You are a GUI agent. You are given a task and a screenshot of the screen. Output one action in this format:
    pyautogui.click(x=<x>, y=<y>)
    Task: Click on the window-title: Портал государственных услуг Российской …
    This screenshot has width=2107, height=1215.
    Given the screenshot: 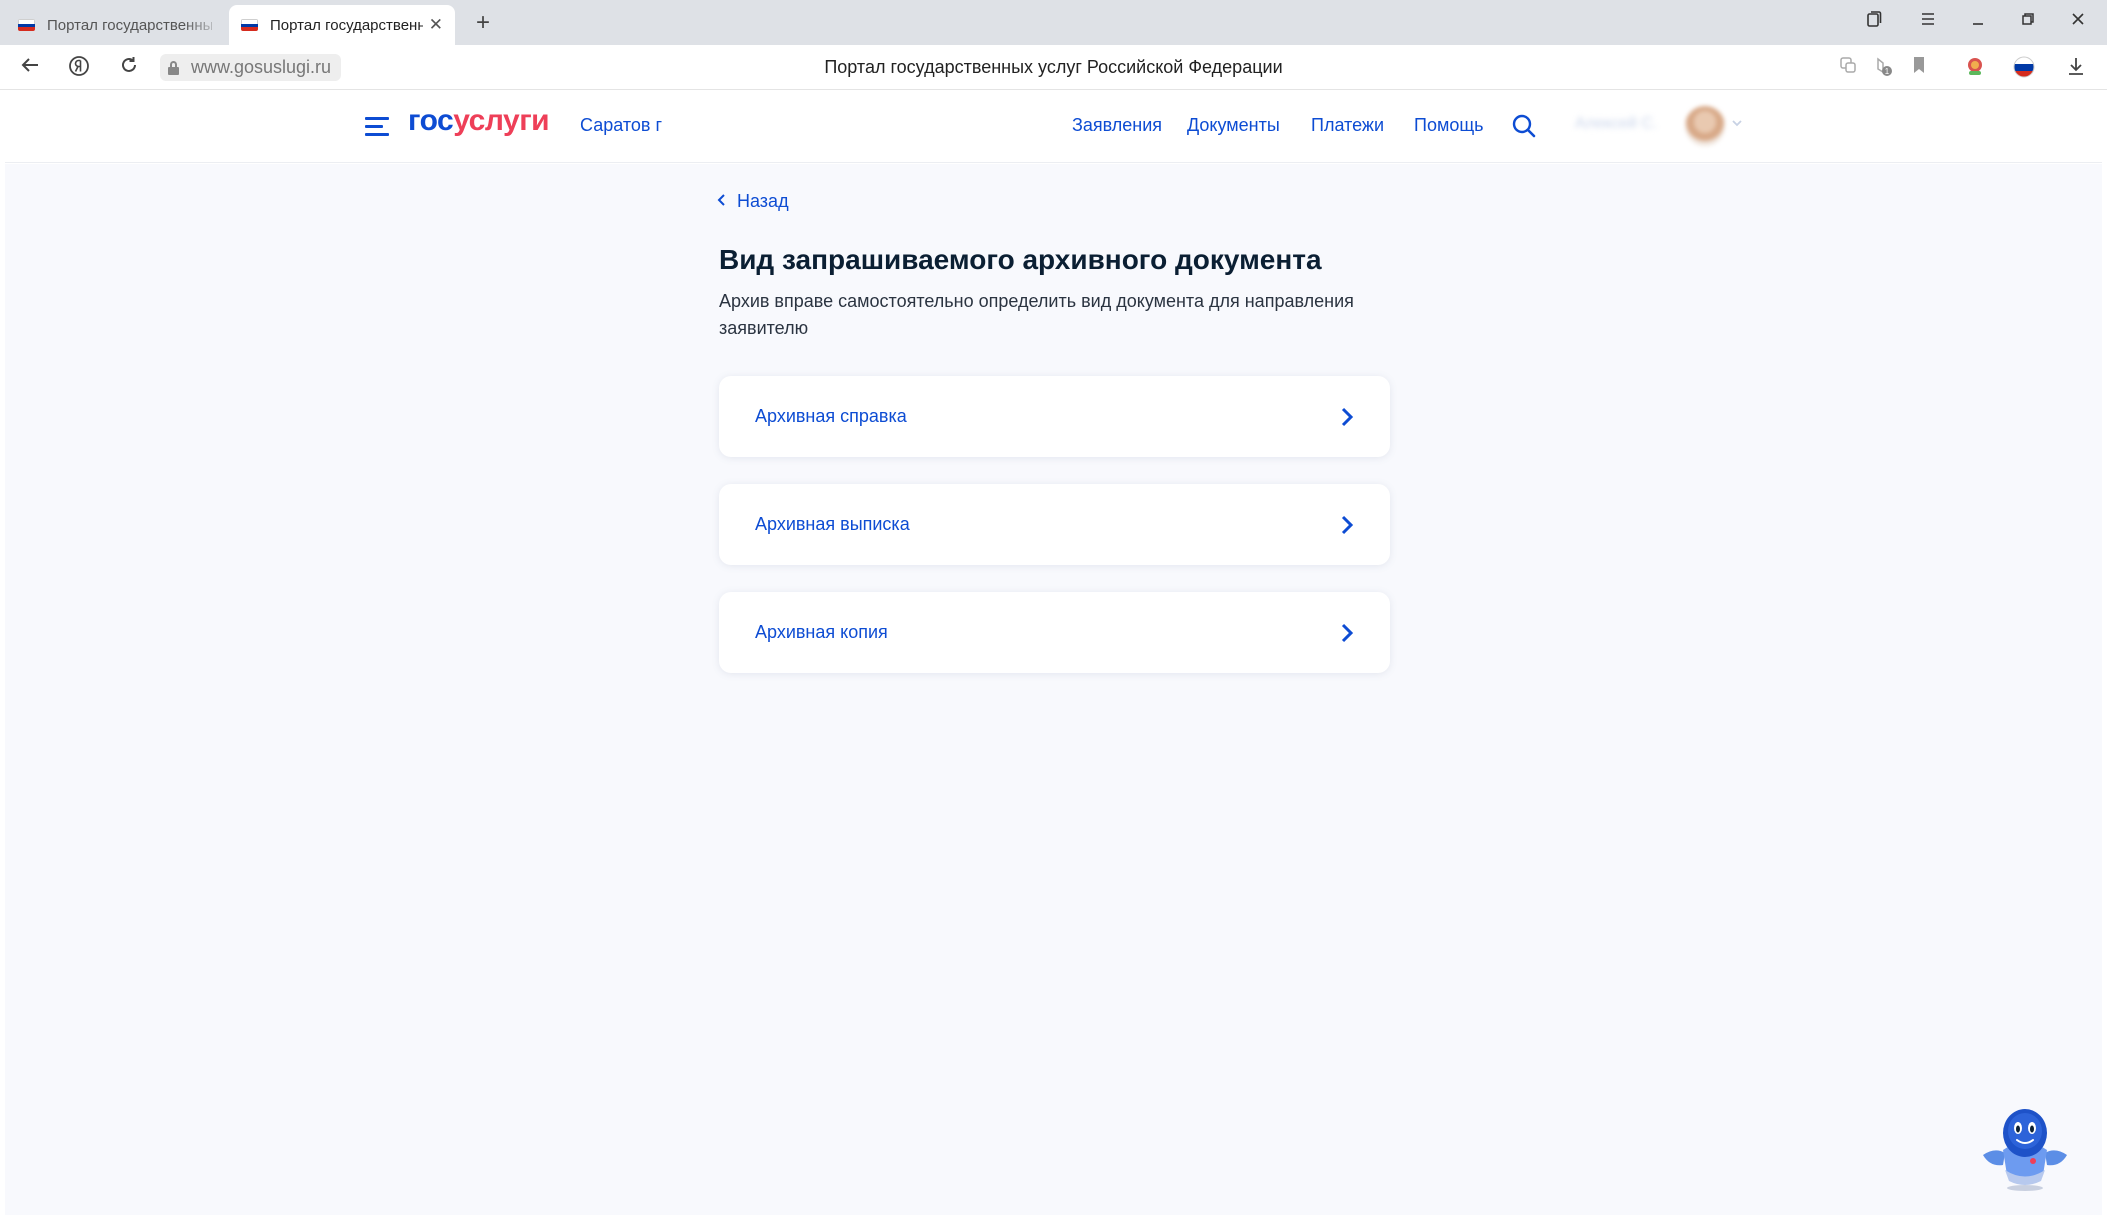 What is the action you would take?
    pyautogui.click(x=1053, y=67)
    